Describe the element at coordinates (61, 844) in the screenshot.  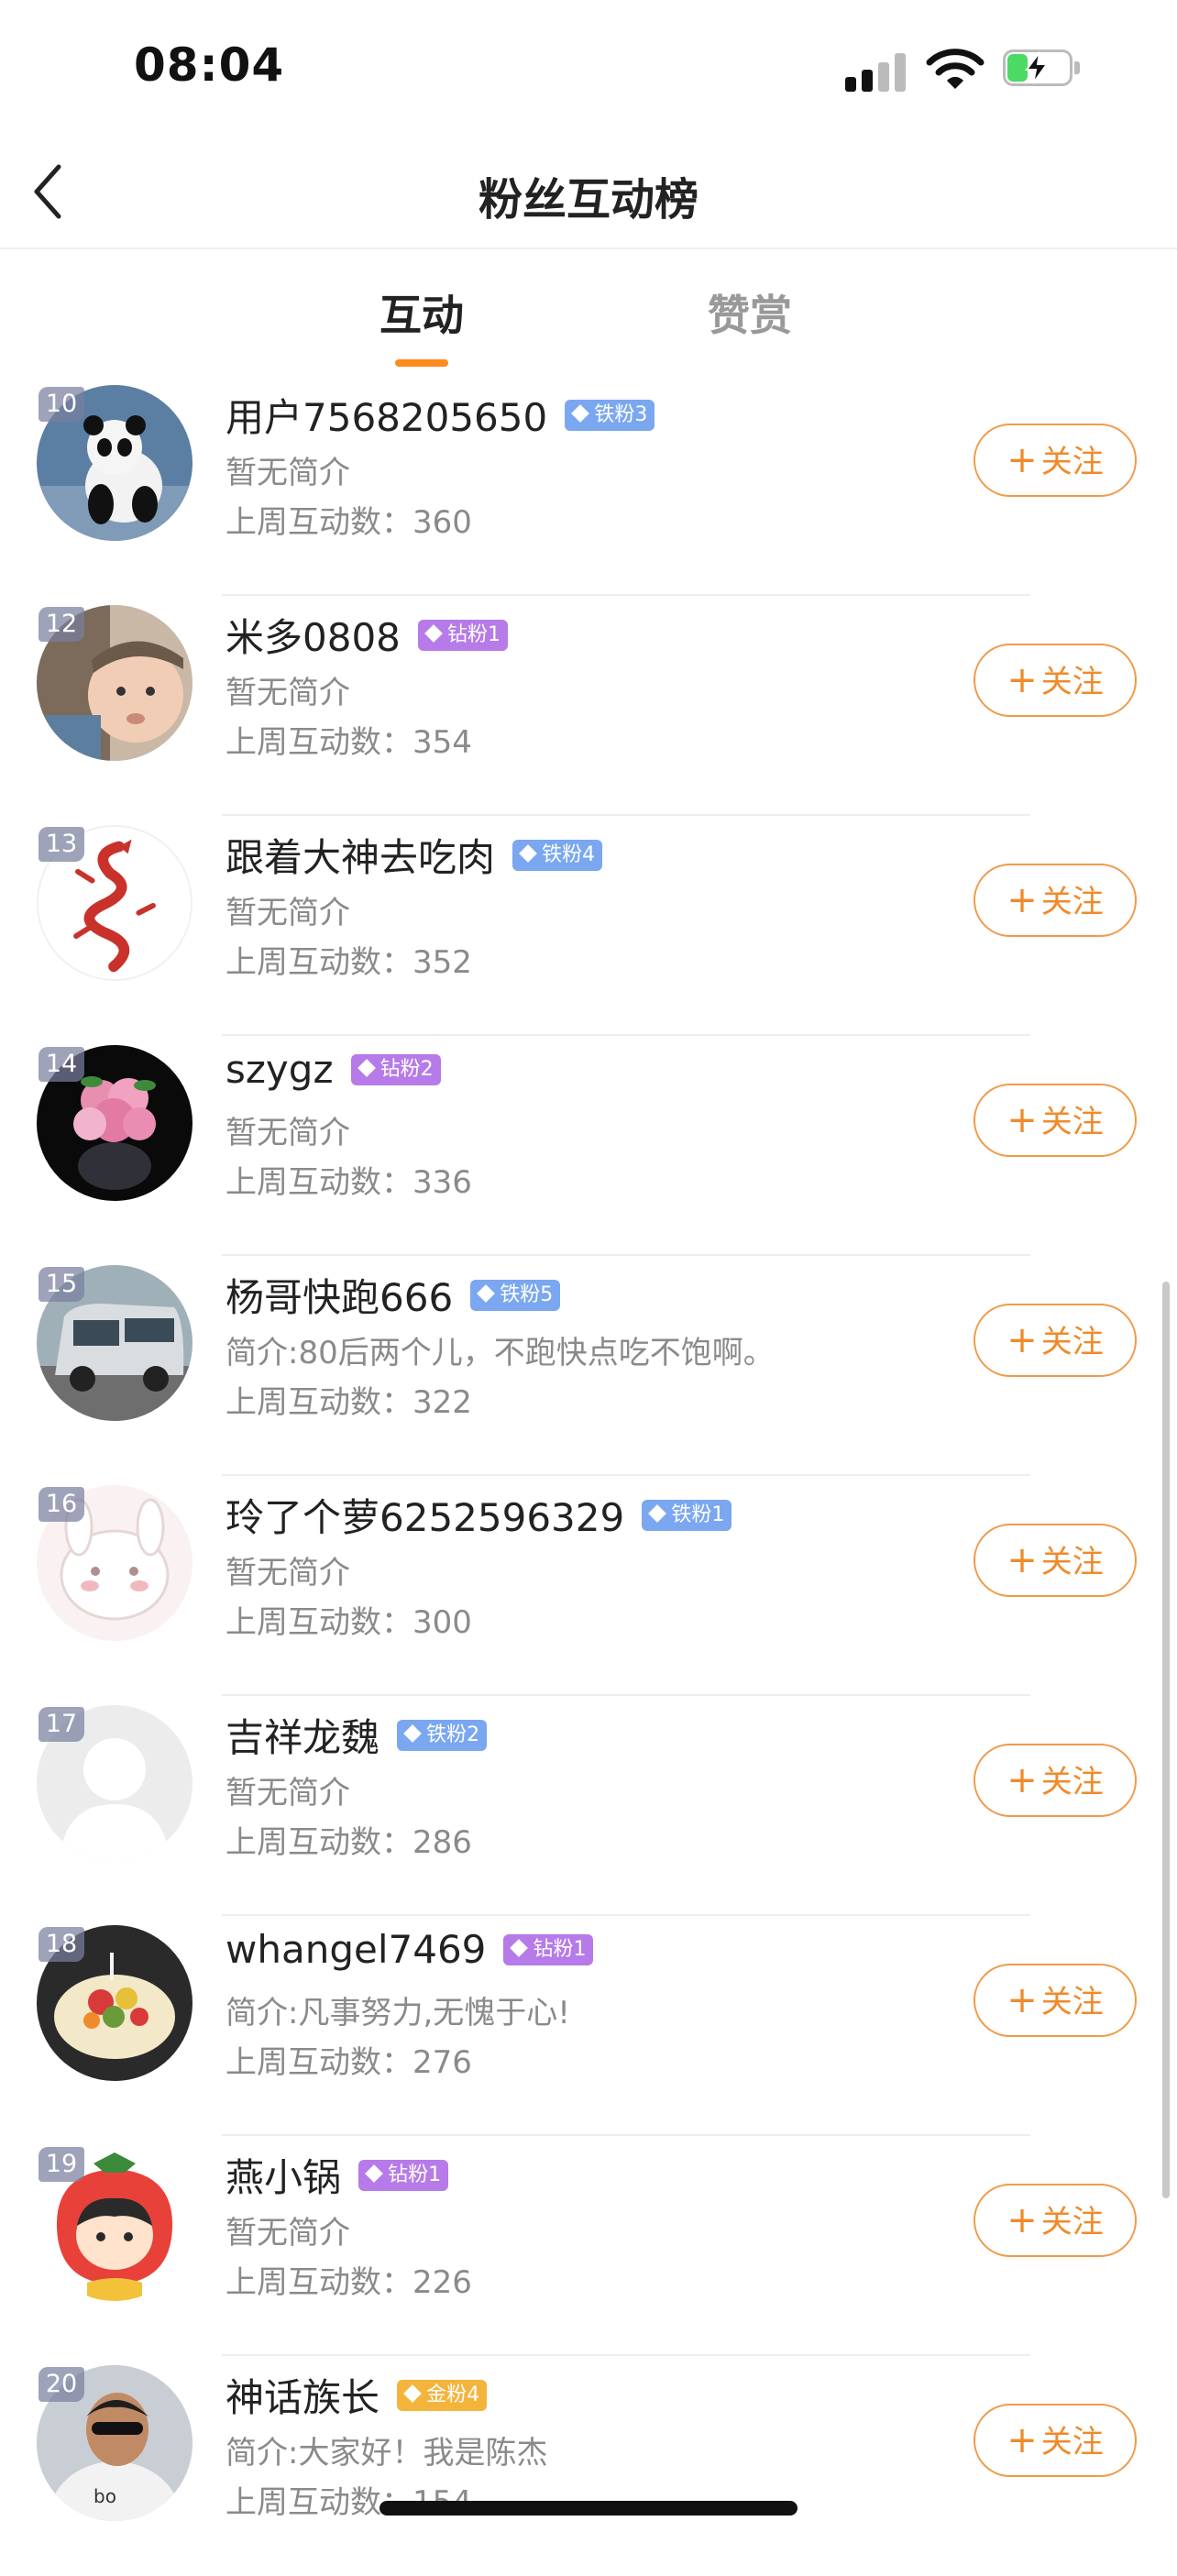
I see `rank-badge: 13` at that location.